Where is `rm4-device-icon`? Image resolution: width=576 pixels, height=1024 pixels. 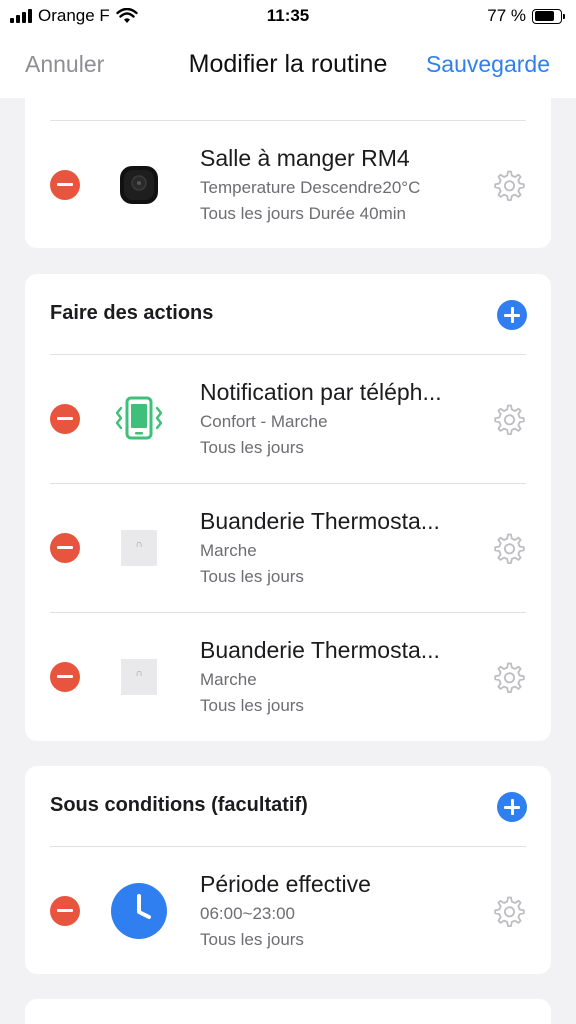
rm4-device-icon is located at coordinates (139, 185).